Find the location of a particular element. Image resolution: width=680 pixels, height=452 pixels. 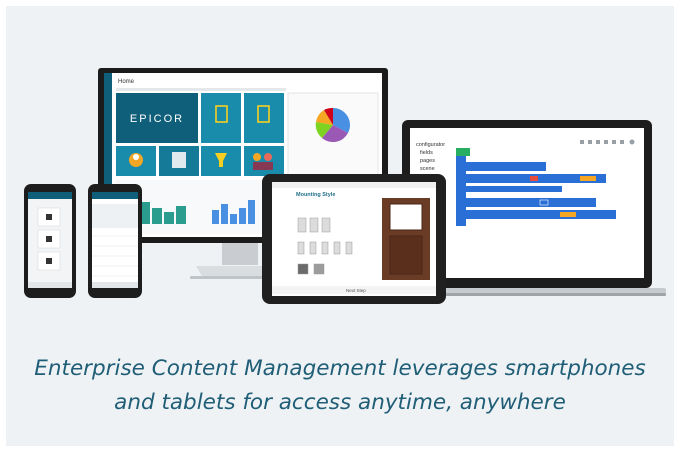

team-icon is located at coordinates (257, 157).